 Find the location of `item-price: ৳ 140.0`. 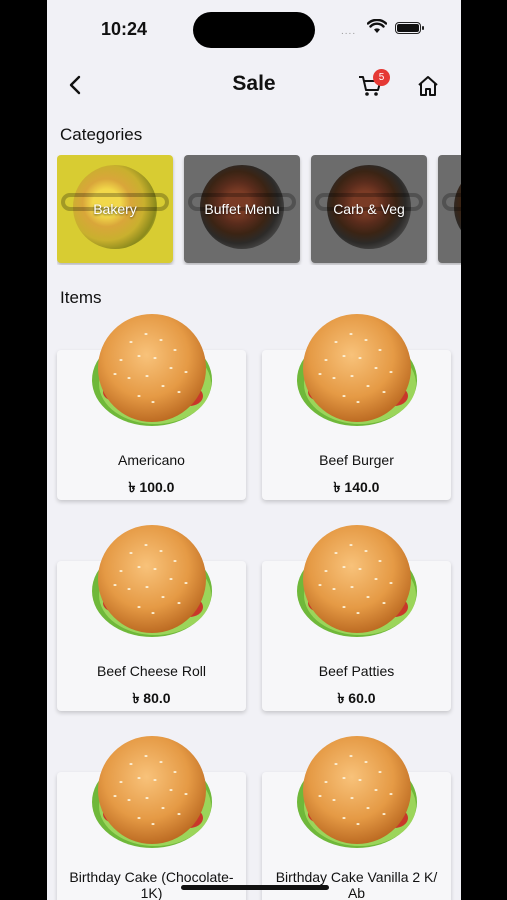

item-price: ৳ 140.0 is located at coordinates (356, 487).